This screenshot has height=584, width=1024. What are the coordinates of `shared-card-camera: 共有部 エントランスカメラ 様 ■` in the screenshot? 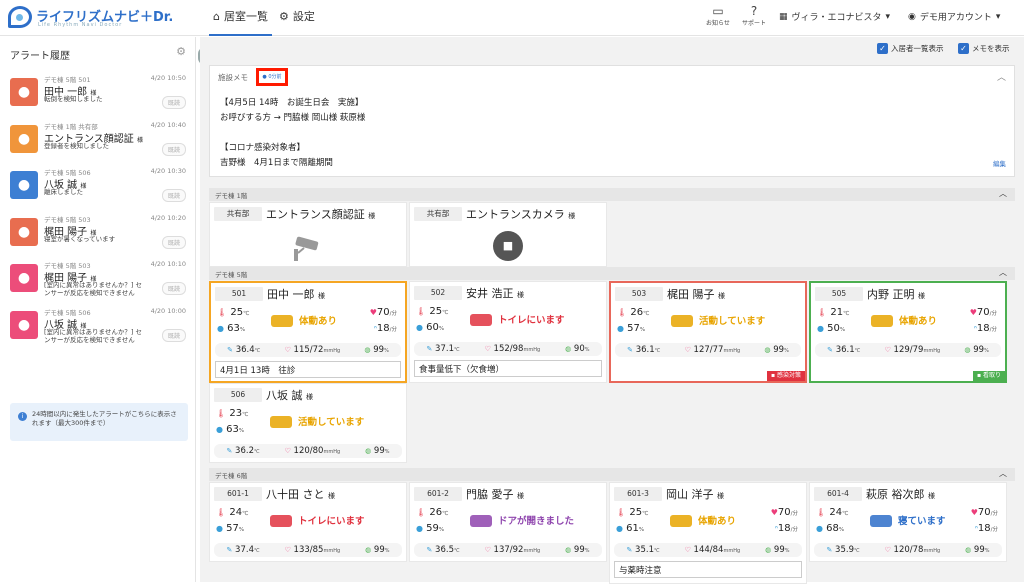 It's located at (508, 234).